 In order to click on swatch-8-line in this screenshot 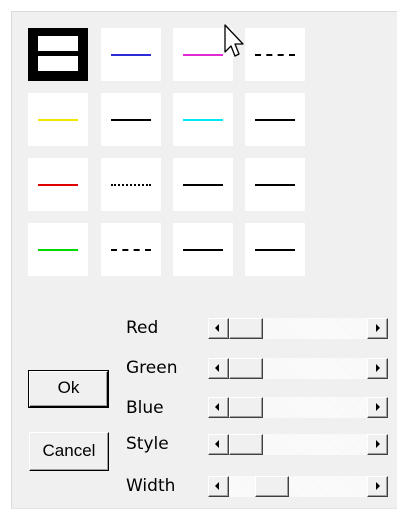, I will do `click(58, 185)`.